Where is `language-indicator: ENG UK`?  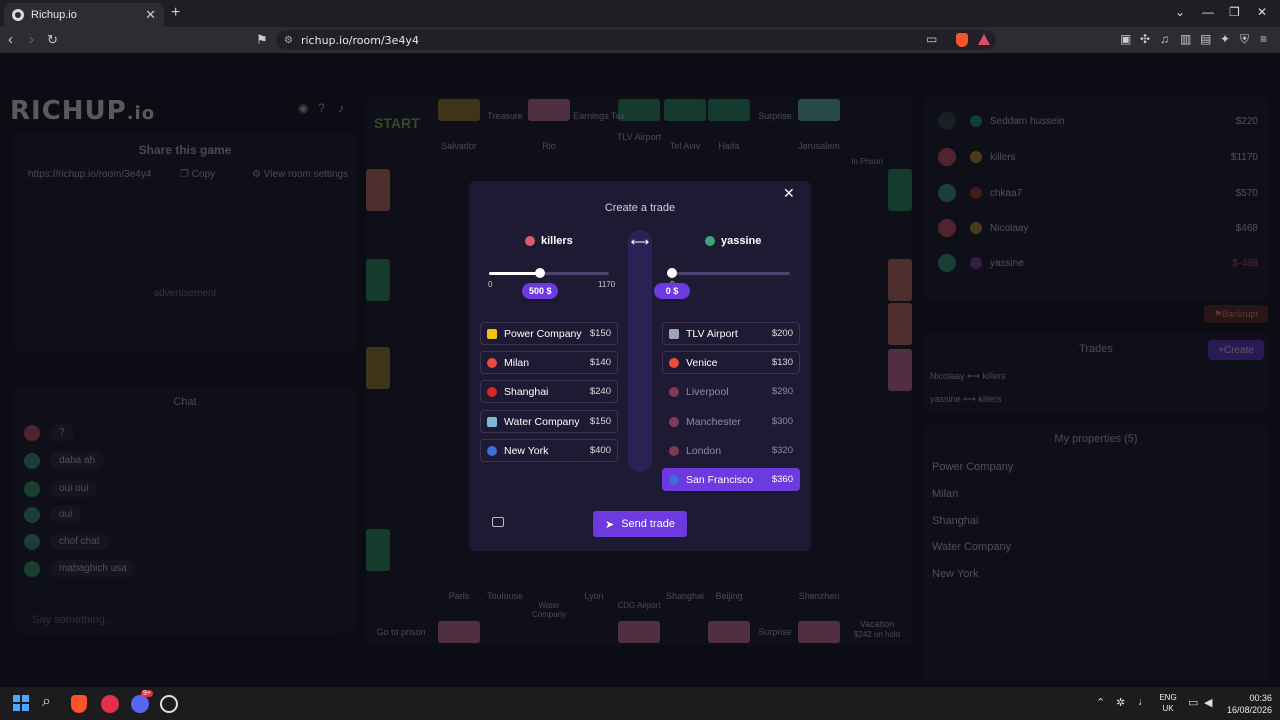 language-indicator: ENG UK is located at coordinates (1168, 703).